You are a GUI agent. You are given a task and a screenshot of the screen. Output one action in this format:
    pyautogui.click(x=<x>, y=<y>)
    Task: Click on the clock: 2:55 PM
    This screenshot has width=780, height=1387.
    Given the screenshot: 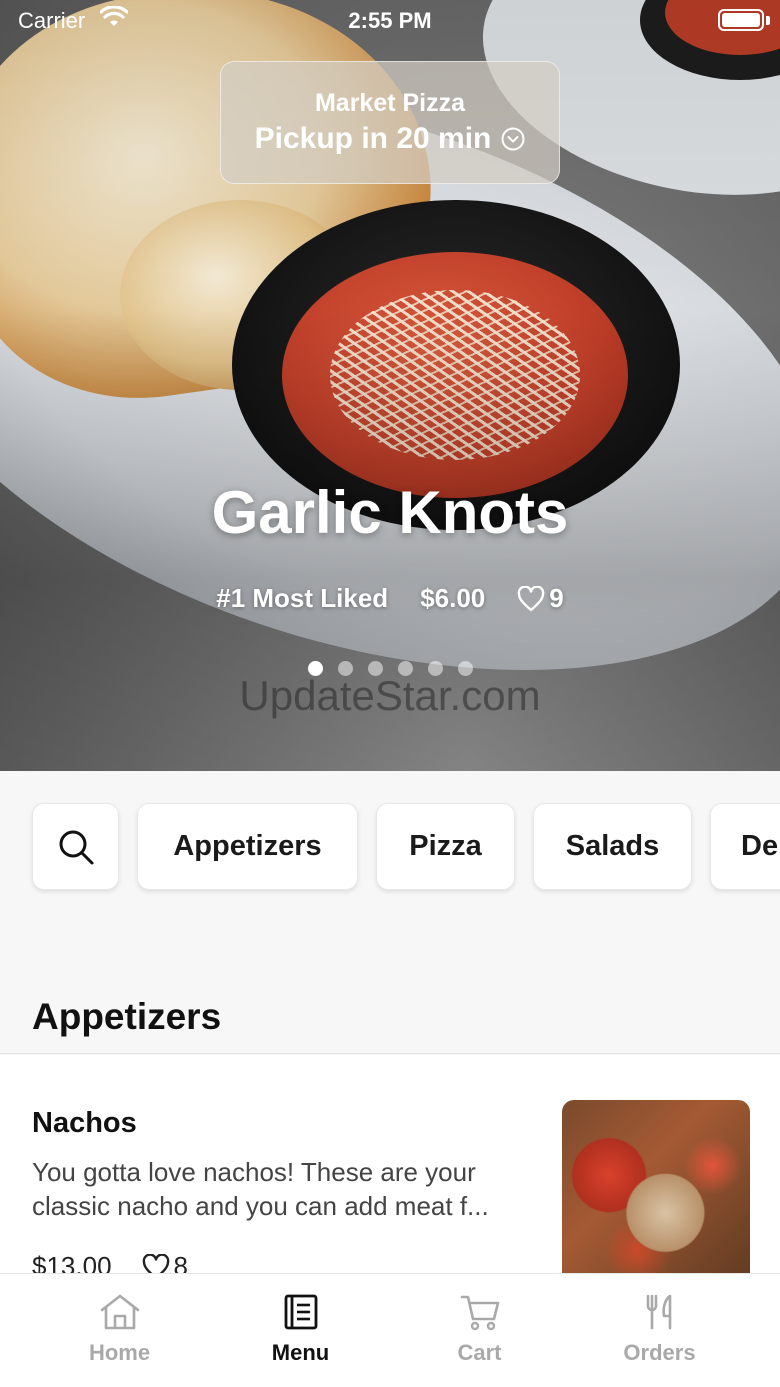 What is the action you would take?
    pyautogui.click(x=390, y=20)
    